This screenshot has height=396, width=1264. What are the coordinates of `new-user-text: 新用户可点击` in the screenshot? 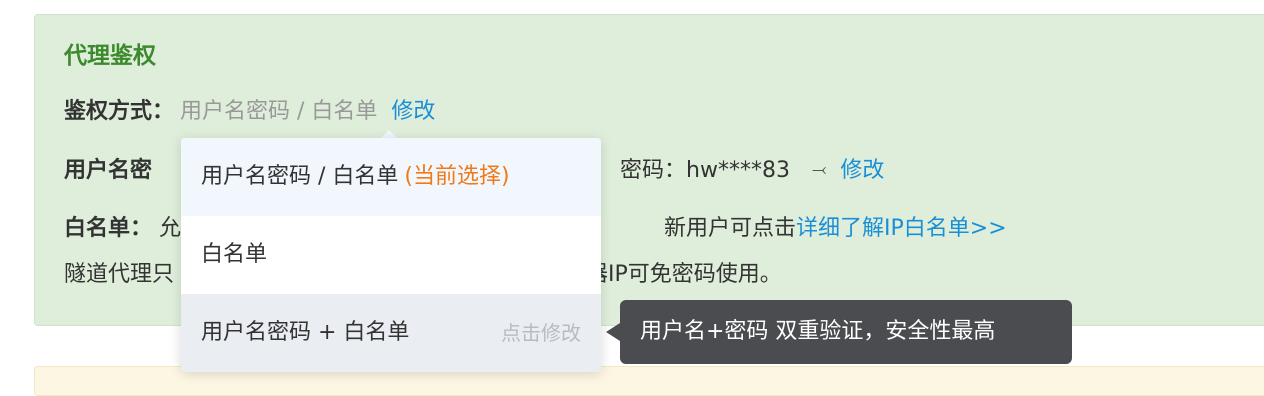 It's located at (730, 228).